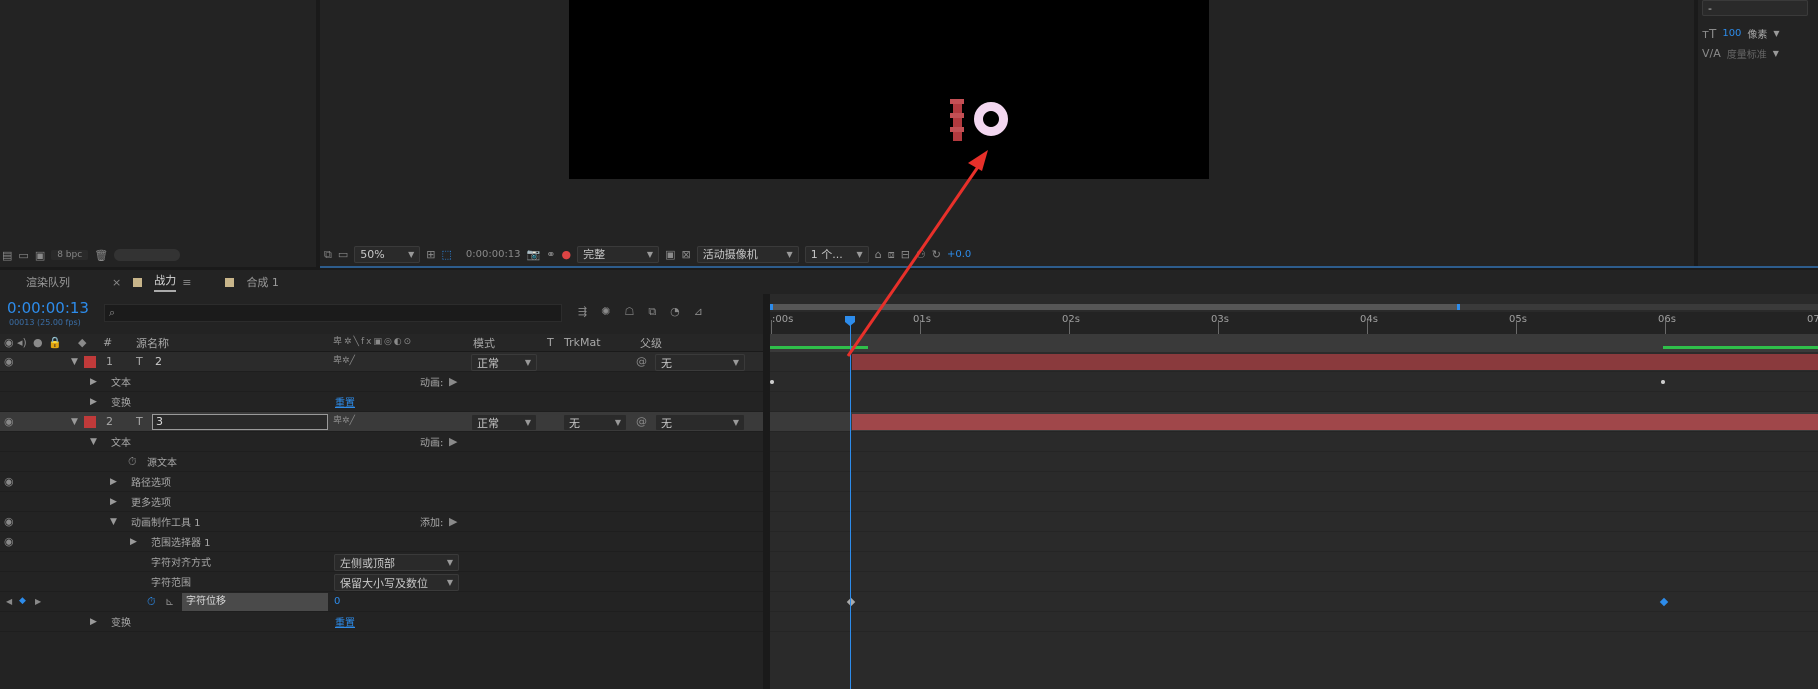 This screenshot has height=689, width=1818. What do you see at coordinates (381, 462) in the screenshot?
I see `prop-row: ⏱ 源文本` at bounding box center [381, 462].